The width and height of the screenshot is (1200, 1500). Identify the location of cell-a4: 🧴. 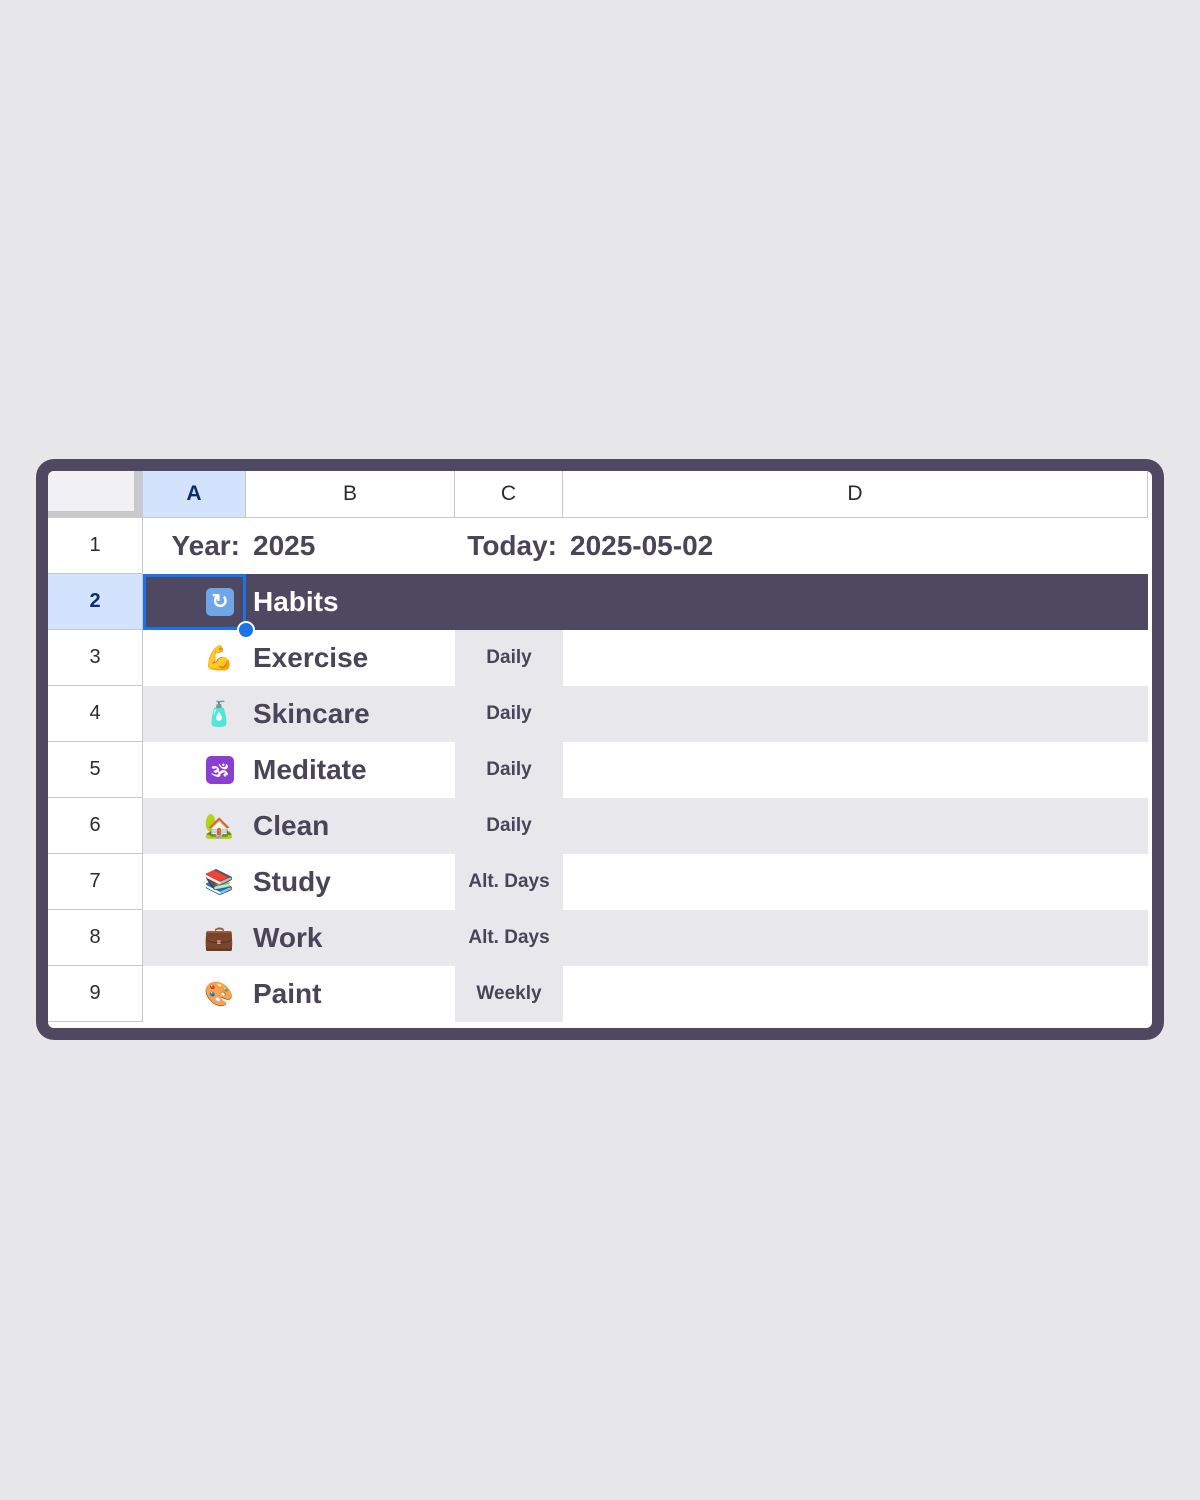
(194, 714).